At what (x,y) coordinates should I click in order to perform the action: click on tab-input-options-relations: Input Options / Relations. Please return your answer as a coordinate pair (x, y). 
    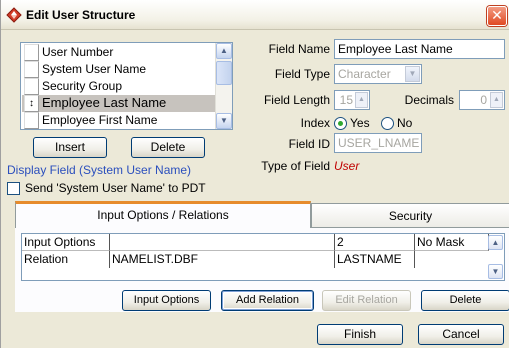
    Looking at the image, I should click on (163, 214).